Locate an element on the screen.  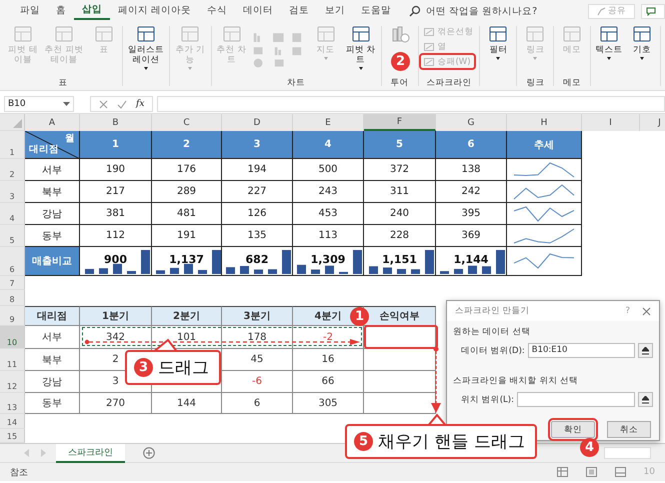
share-icon is located at coordinates (601, 11).